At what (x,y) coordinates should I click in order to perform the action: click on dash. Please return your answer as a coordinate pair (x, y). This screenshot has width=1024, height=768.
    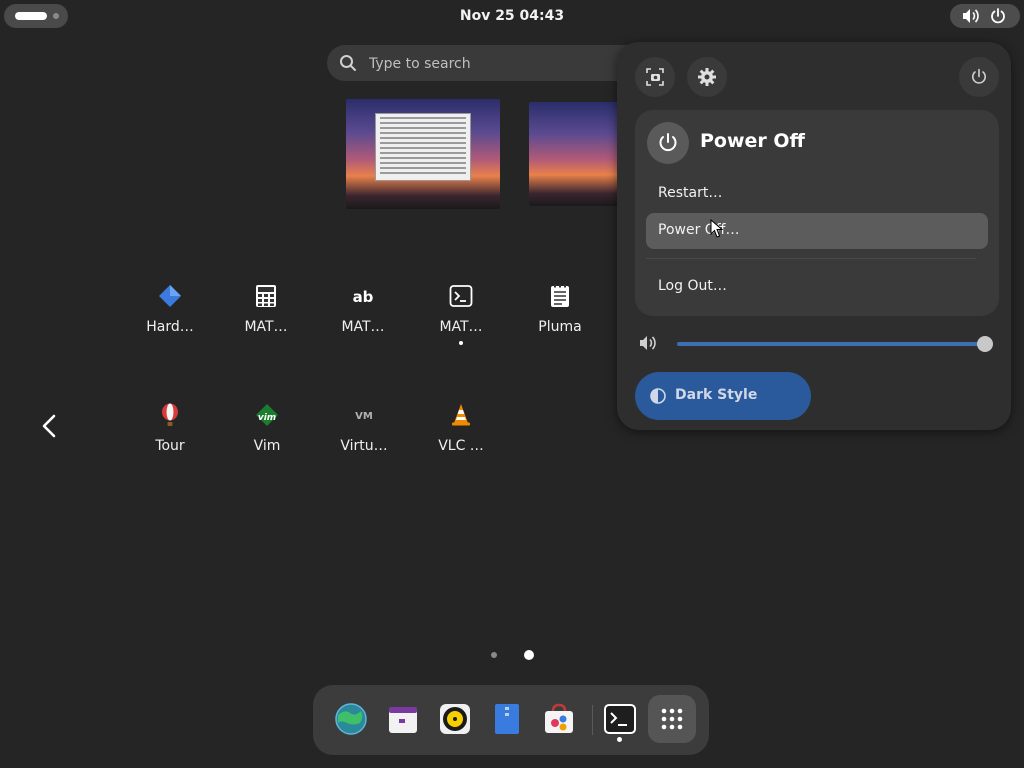
    Looking at the image, I should click on (511, 720).